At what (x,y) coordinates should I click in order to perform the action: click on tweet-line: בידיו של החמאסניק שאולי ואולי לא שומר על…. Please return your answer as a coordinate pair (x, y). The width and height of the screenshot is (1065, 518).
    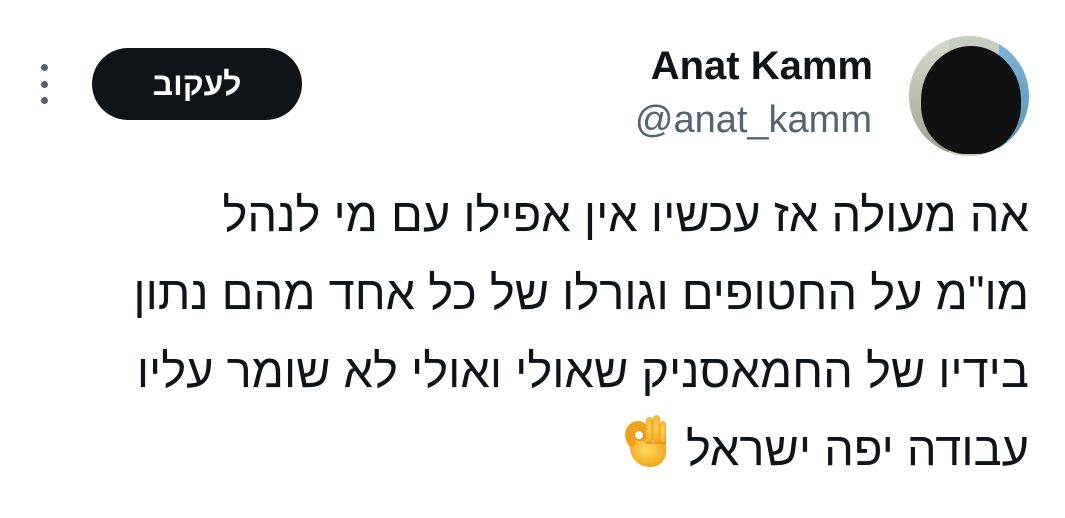
    Looking at the image, I should click on (582, 370).